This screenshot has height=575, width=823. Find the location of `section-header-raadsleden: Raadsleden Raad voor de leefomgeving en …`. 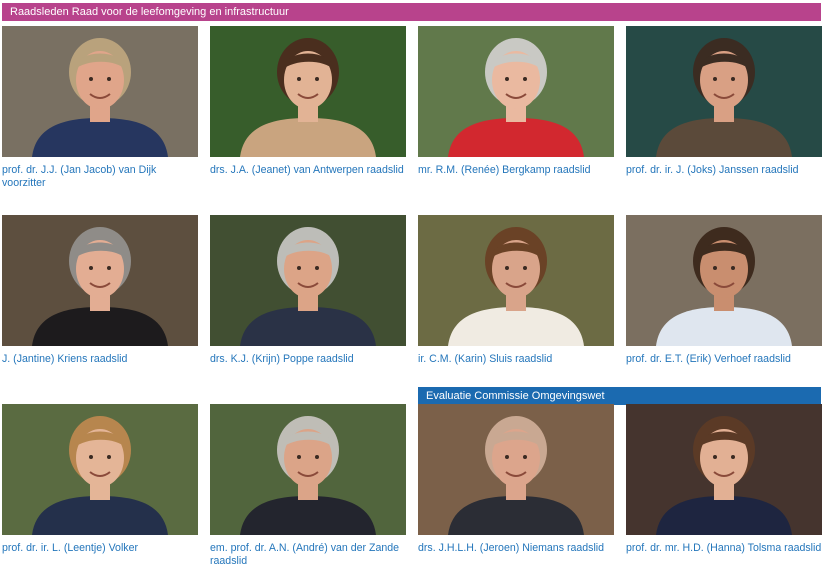

section-header-raadsleden: Raadsleden Raad voor de leefomgeving en … is located at coordinates (411, 12).